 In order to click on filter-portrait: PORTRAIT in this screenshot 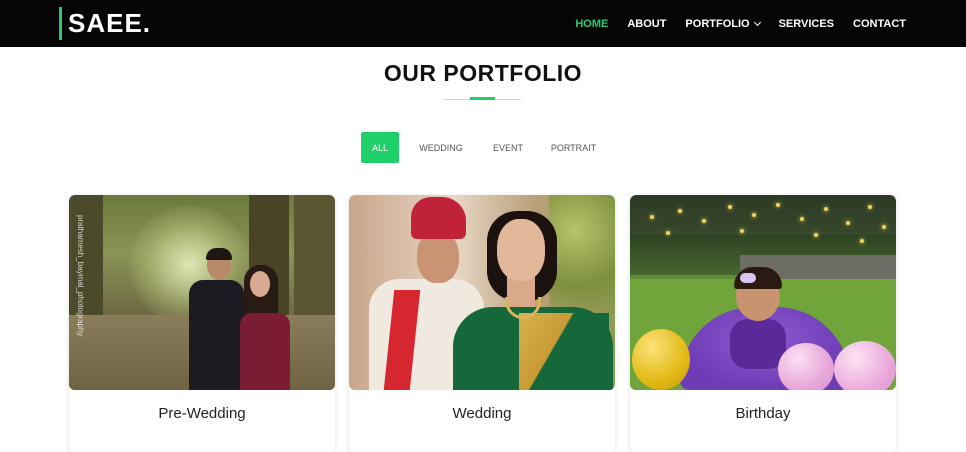, I will do `click(573, 147)`.